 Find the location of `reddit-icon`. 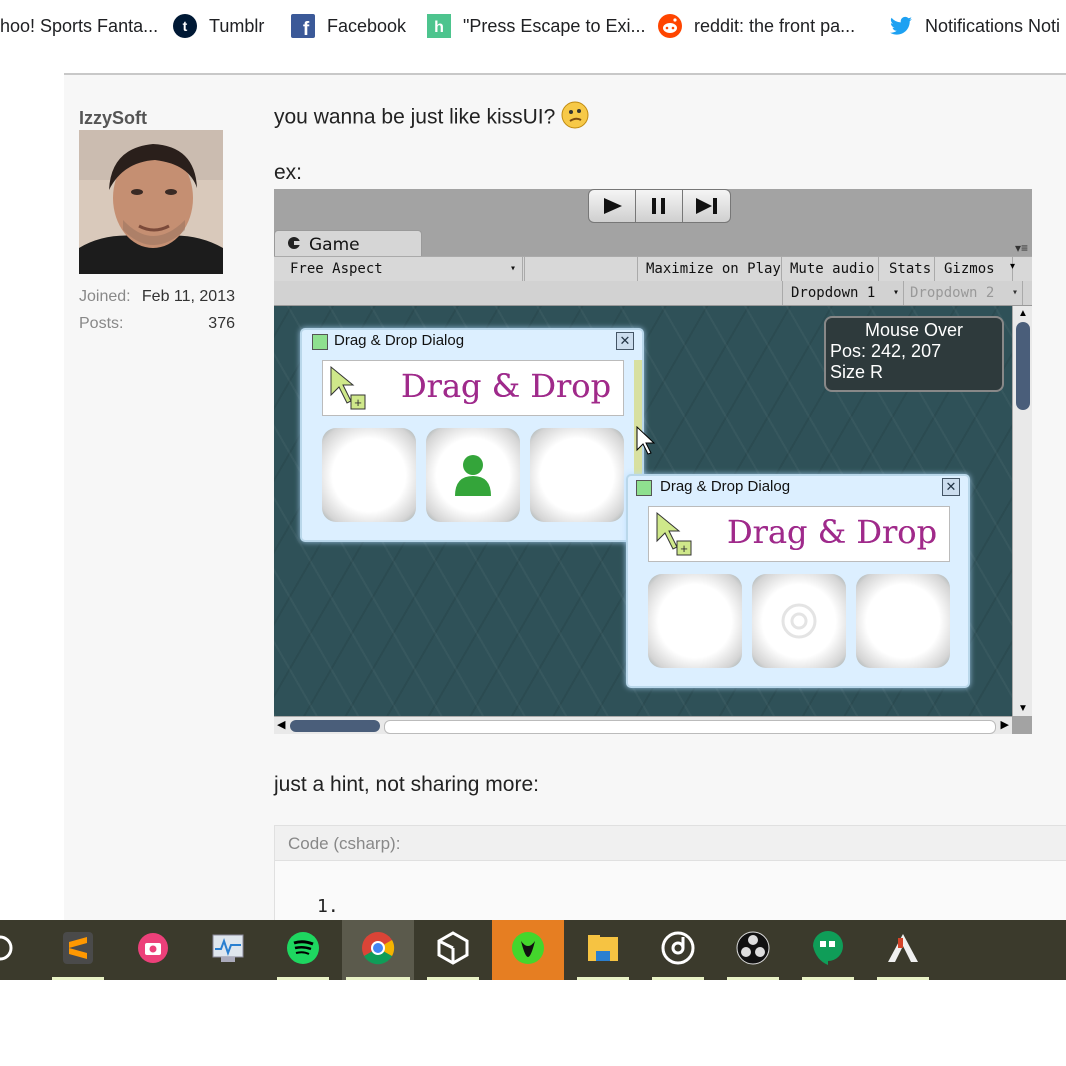

reddit-icon is located at coordinates (670, 26).